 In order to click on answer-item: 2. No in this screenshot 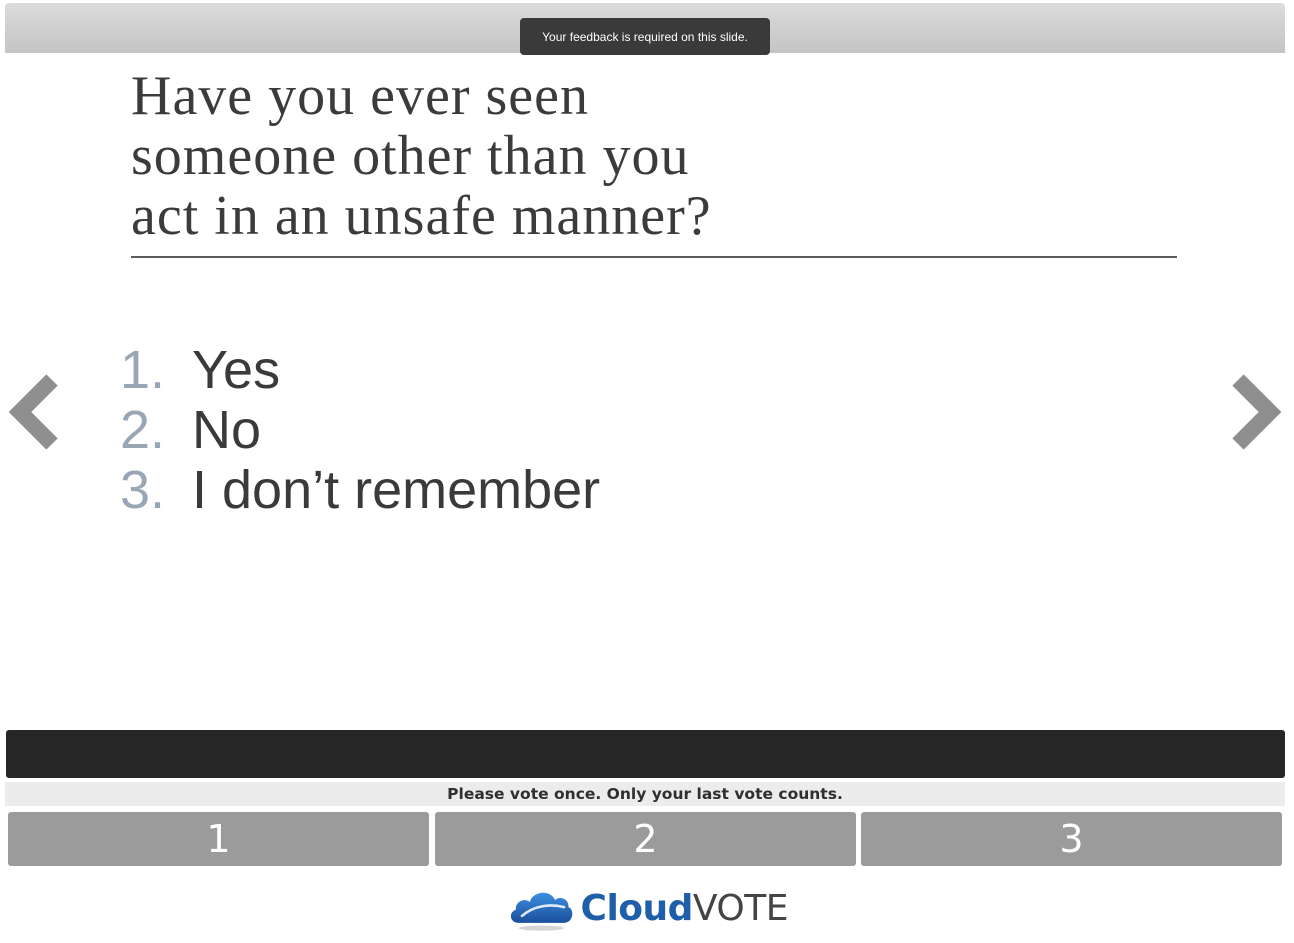, I will do `click(360, 430)`.